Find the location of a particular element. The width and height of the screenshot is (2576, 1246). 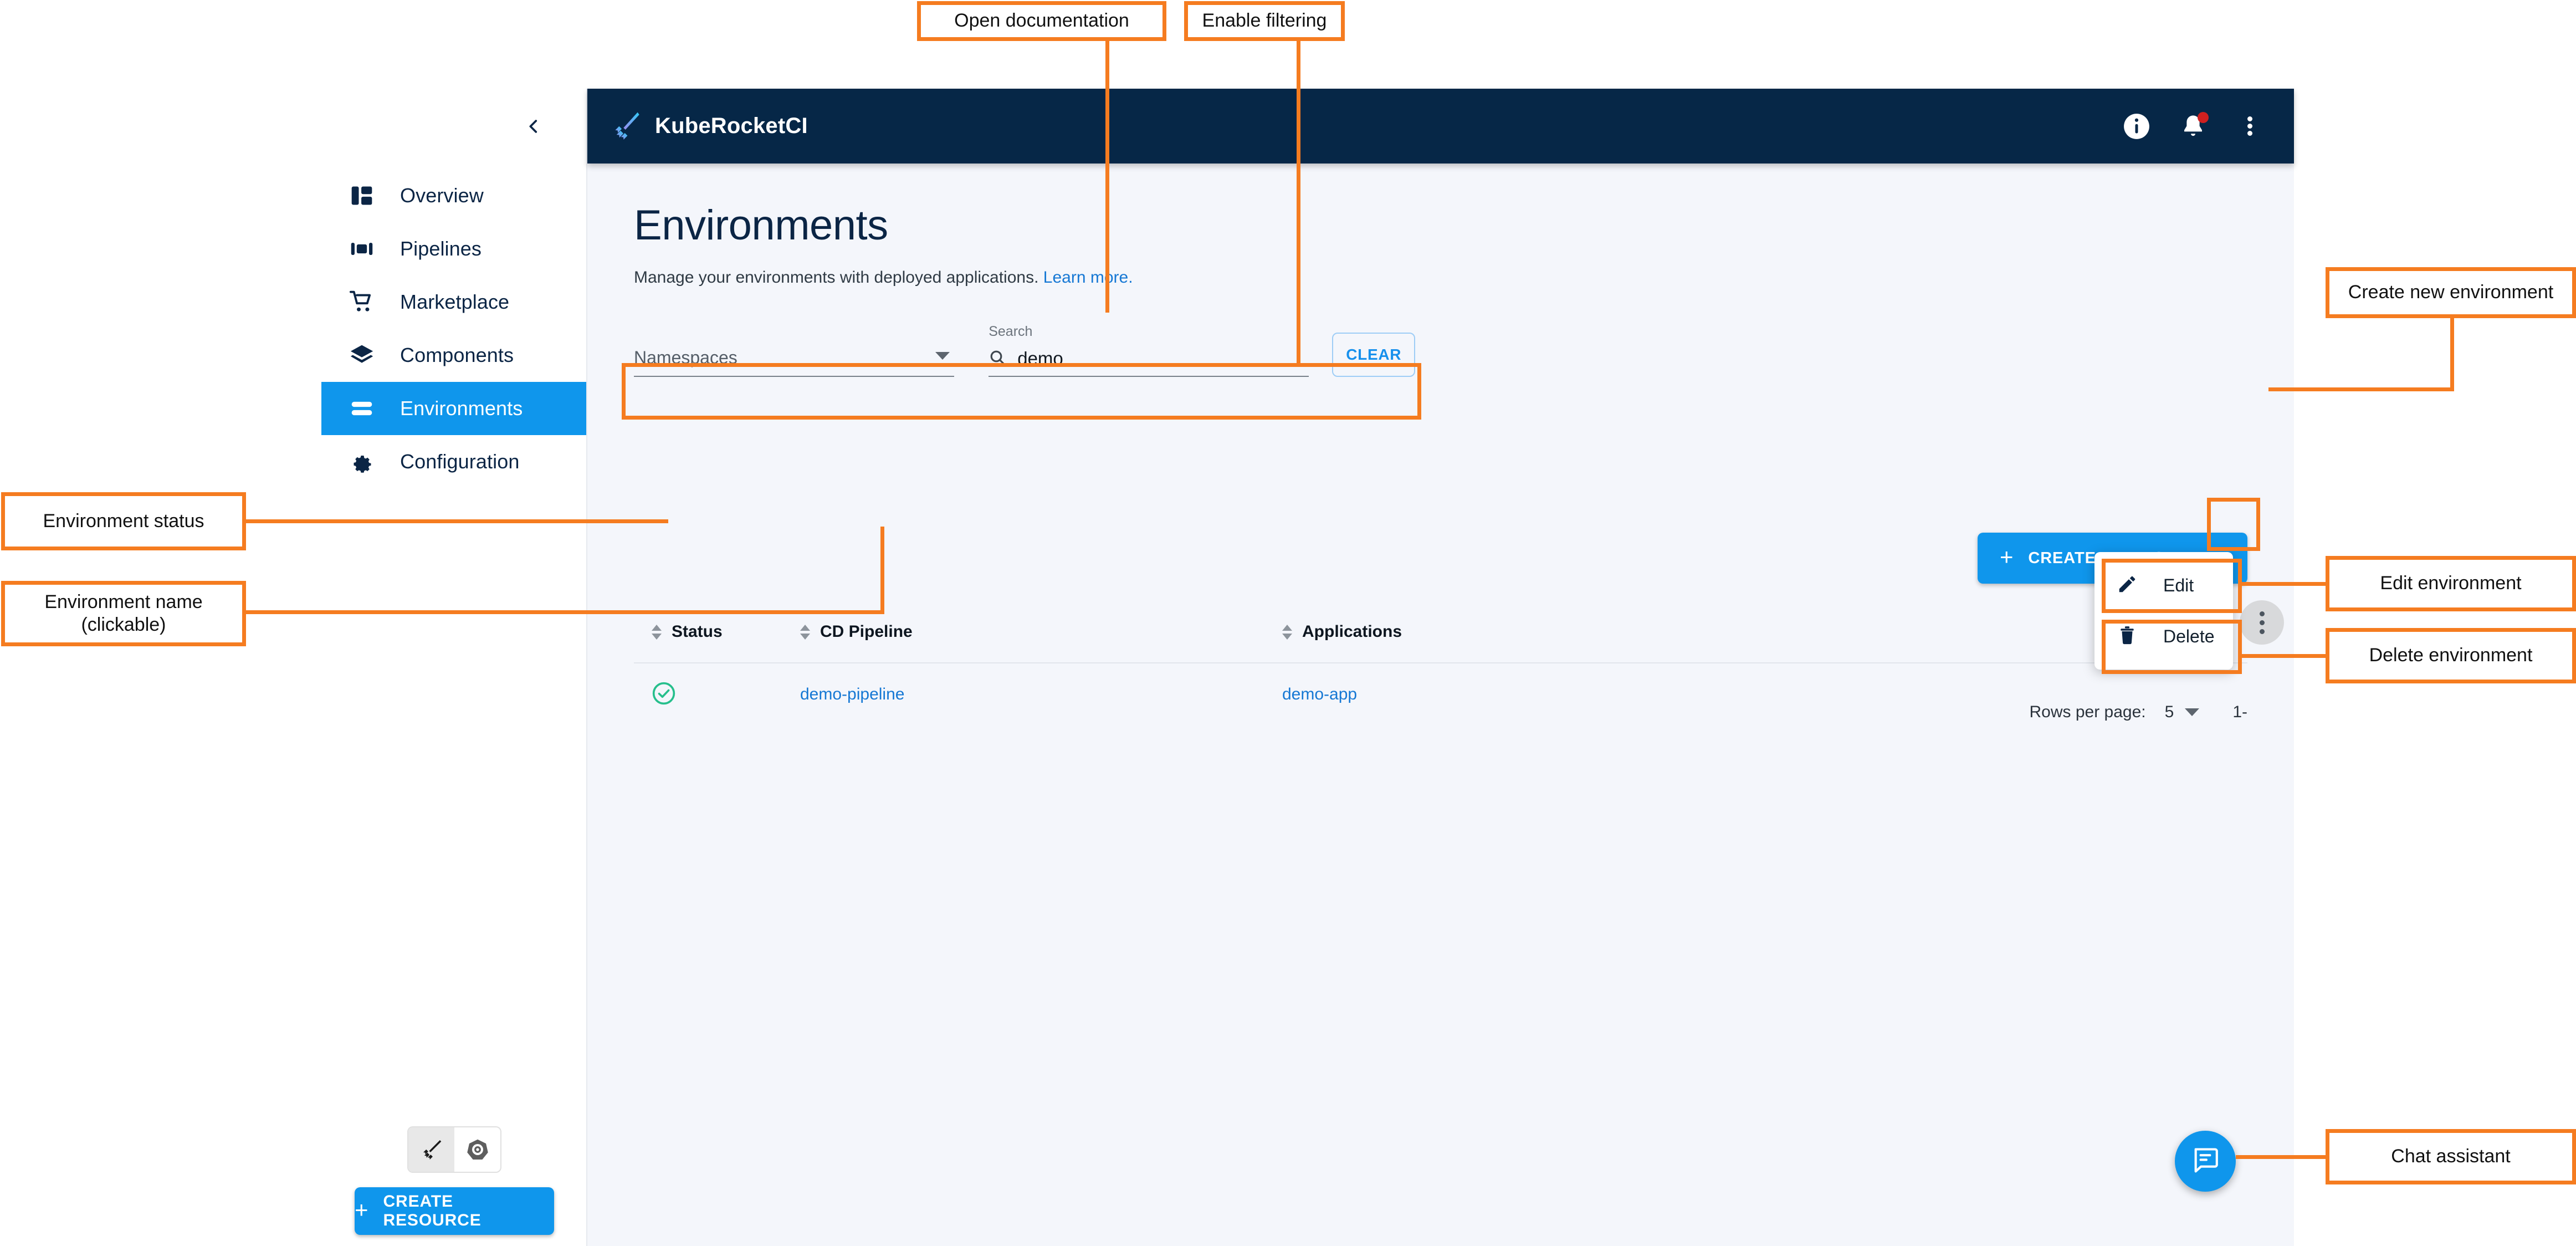

rows-per-page-select: 5 is located at coordinates (2182, 712).